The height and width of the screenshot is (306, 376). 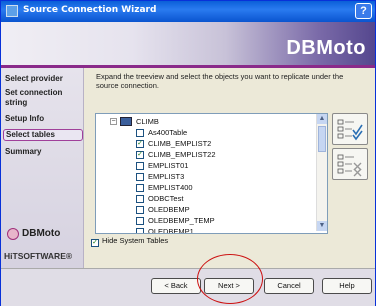 What do you see at coordinates (326, 48) in the screenshot?
I see `brand-title: DBMoto` at bounding box center [326, 48].